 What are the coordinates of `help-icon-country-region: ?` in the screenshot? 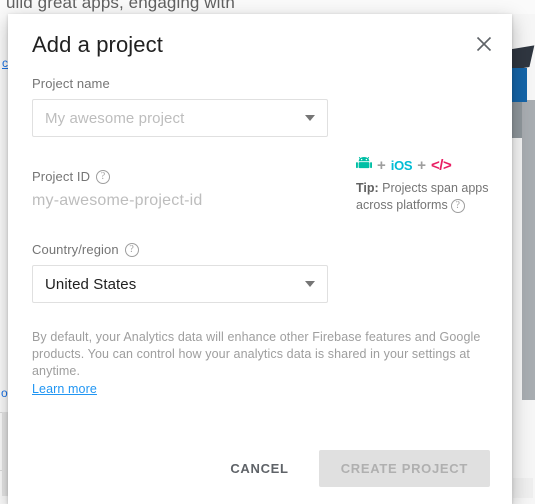 It's located at (131, 249).